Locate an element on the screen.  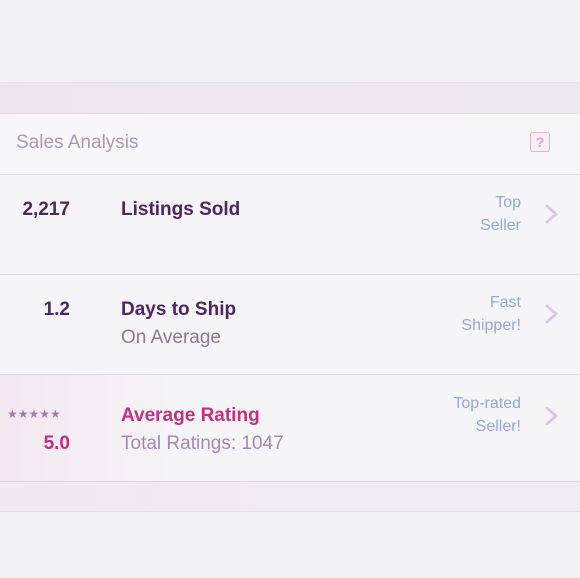
sales-analysis-header: Sales Analysis ? is located at coordinates (290, 144).